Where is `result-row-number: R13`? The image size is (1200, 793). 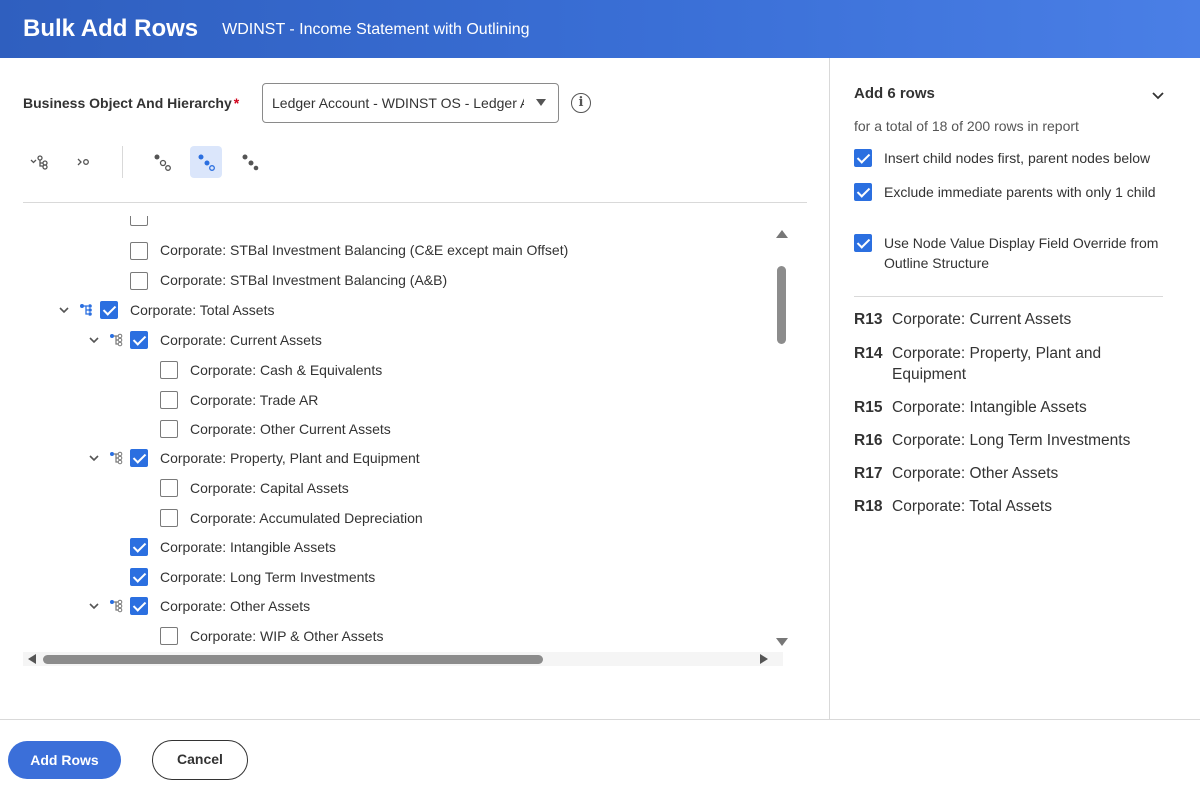
result-row-number: R13 is located at coordinates (868, 319).